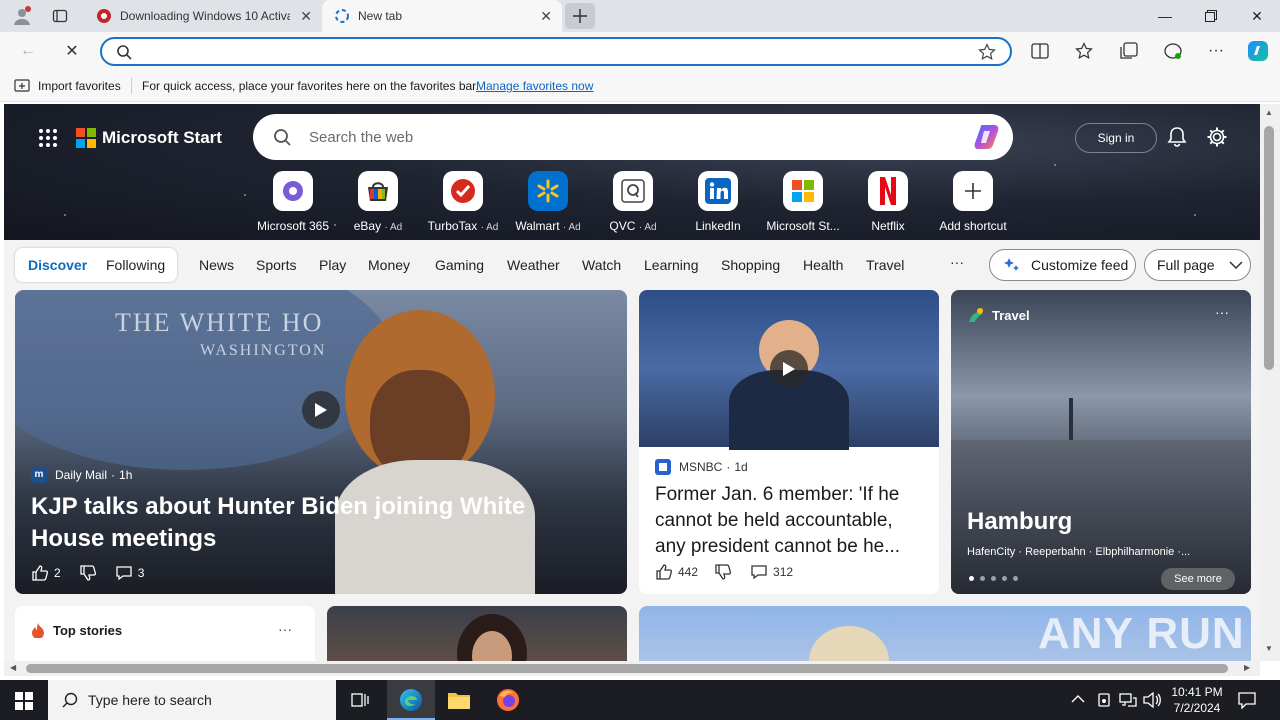 The image size is (1280, 720). What do you see at coordinates (1129, 51) in the screenshot?
I see `collections-icon` at bounding box center [1129, 51].